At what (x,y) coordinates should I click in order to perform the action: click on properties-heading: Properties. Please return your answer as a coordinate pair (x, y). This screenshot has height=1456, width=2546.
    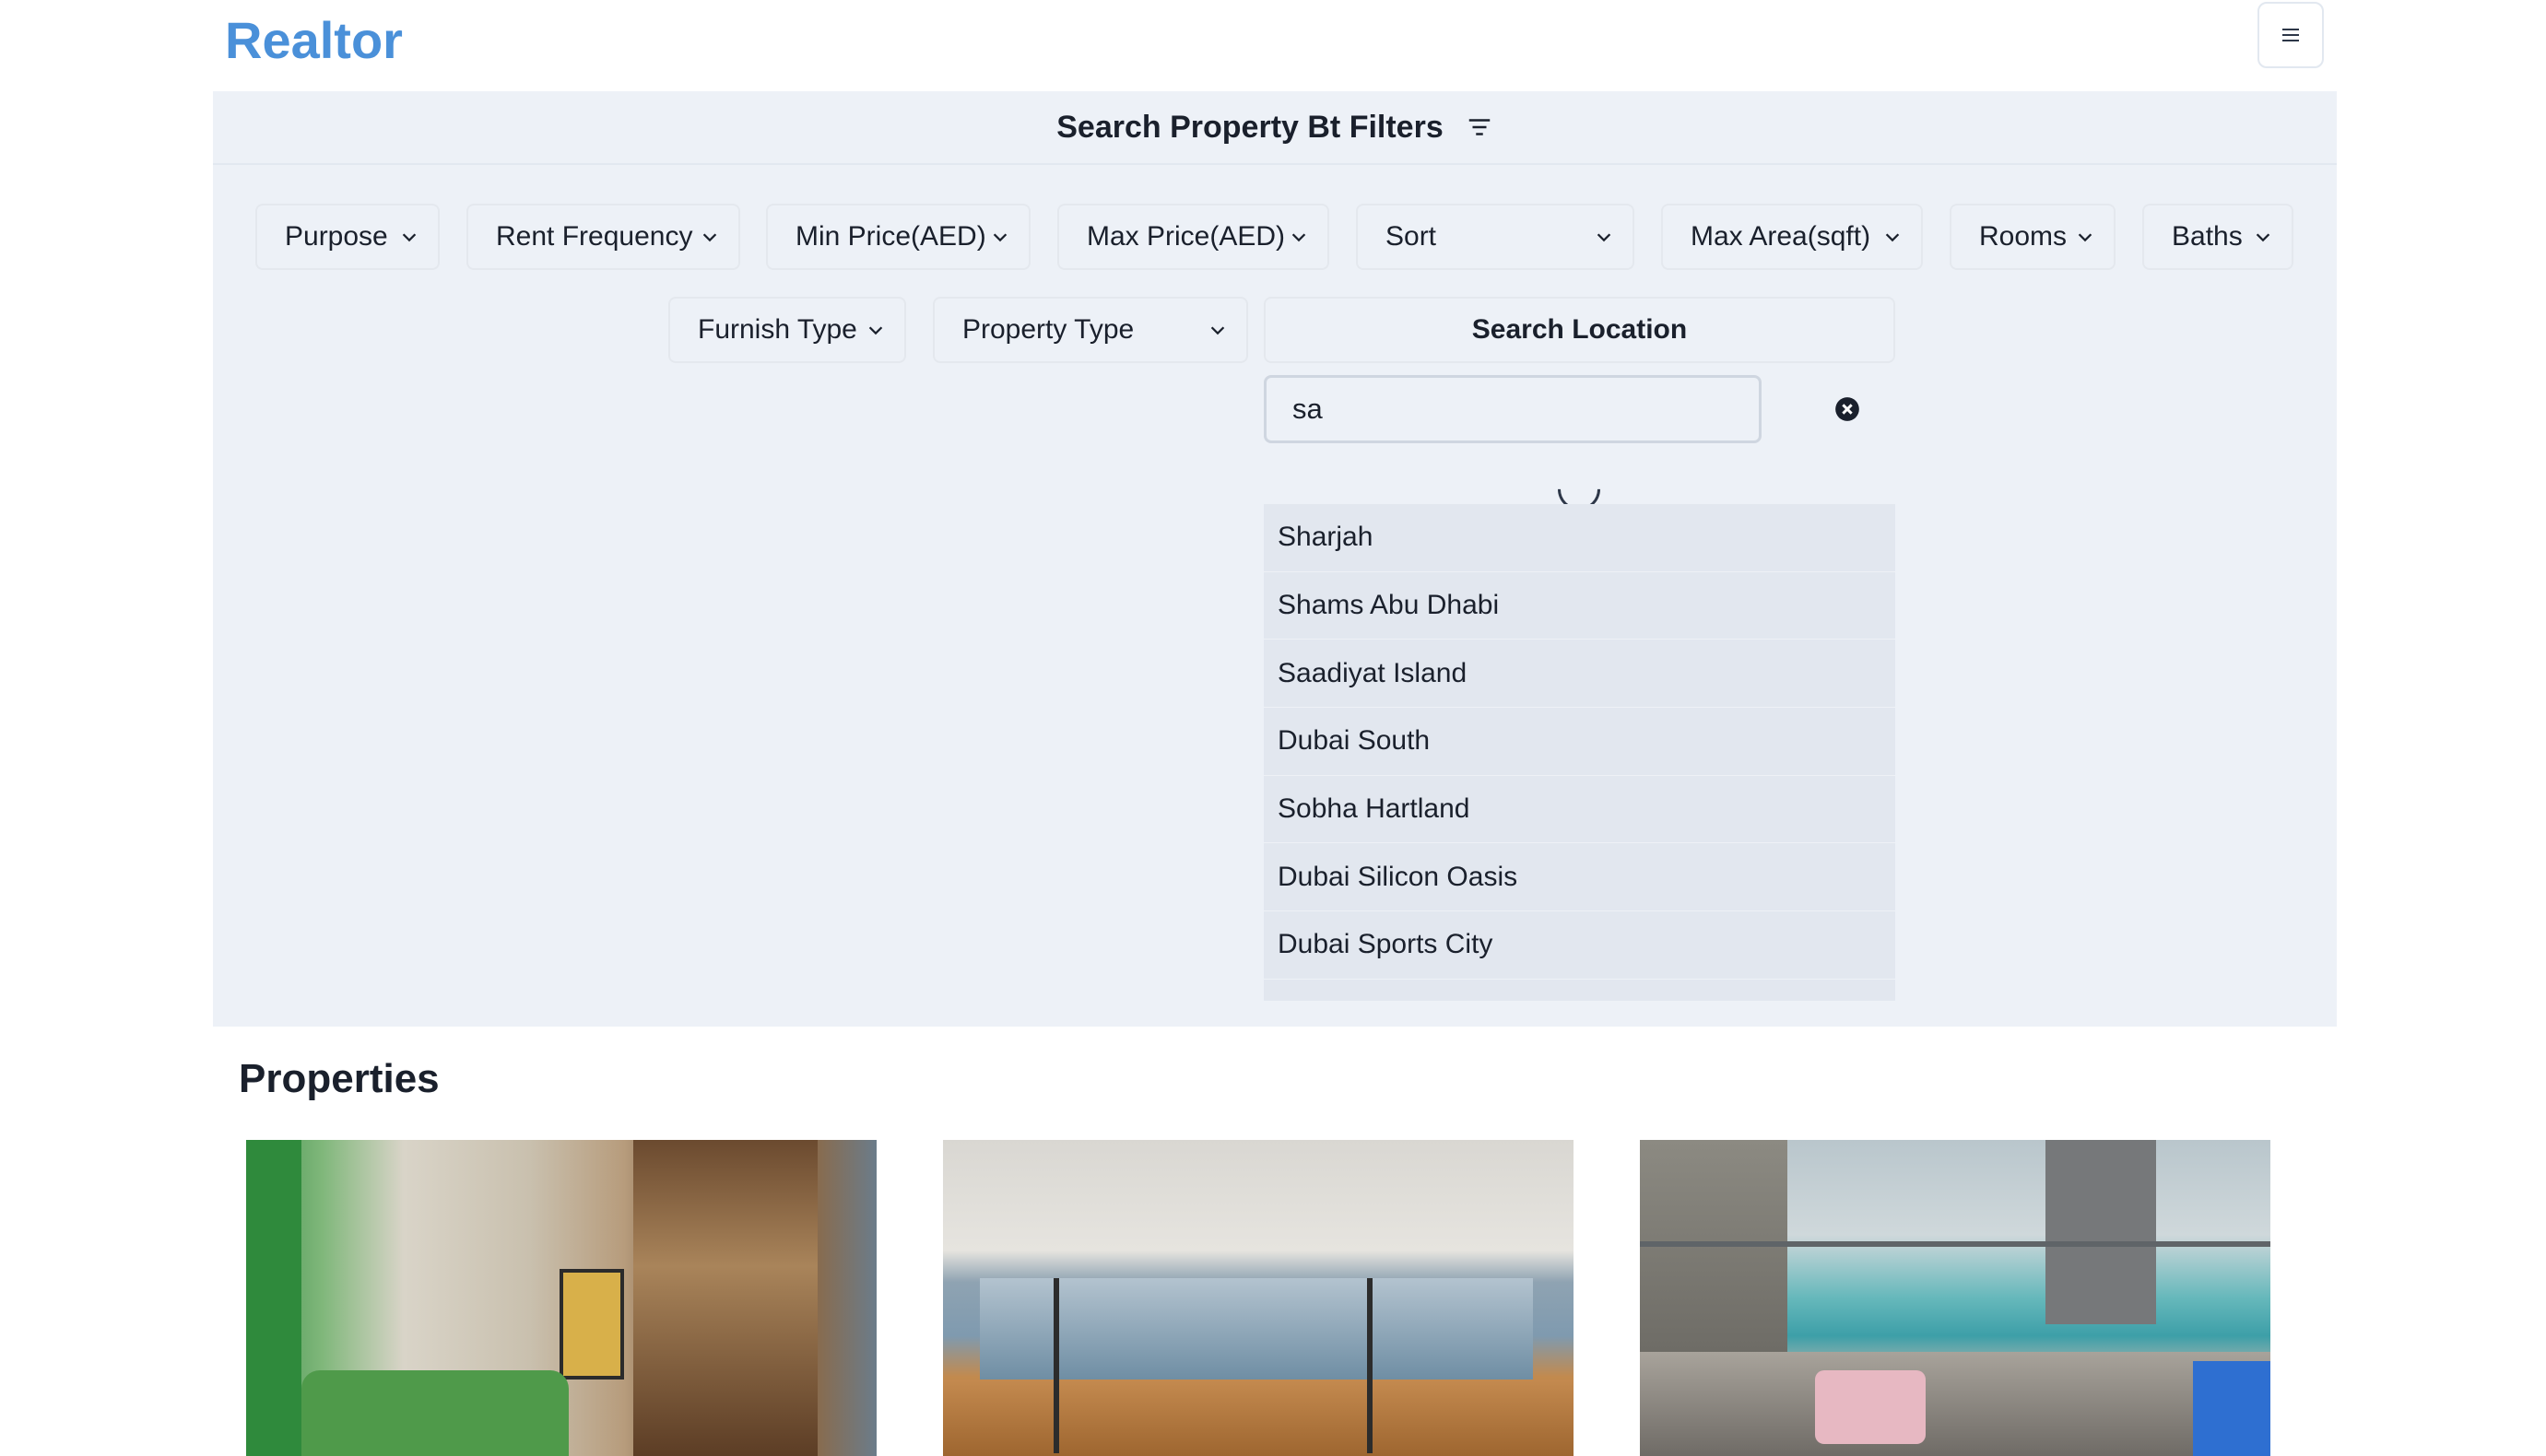
    Looking at the image, I should click on (339, 1078).